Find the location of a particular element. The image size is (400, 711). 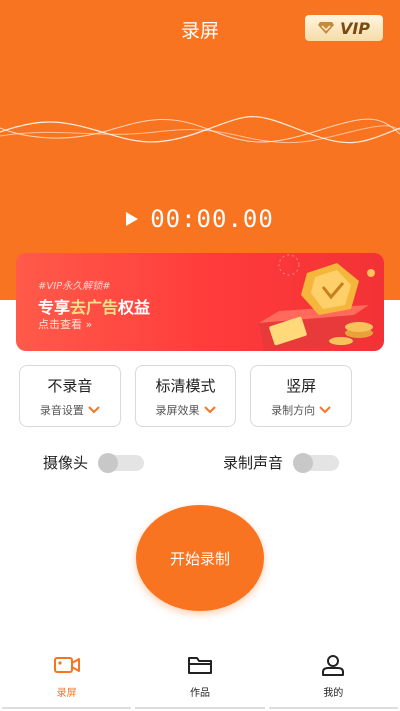

gift-box-illustration is located at coordinates (317, 302).